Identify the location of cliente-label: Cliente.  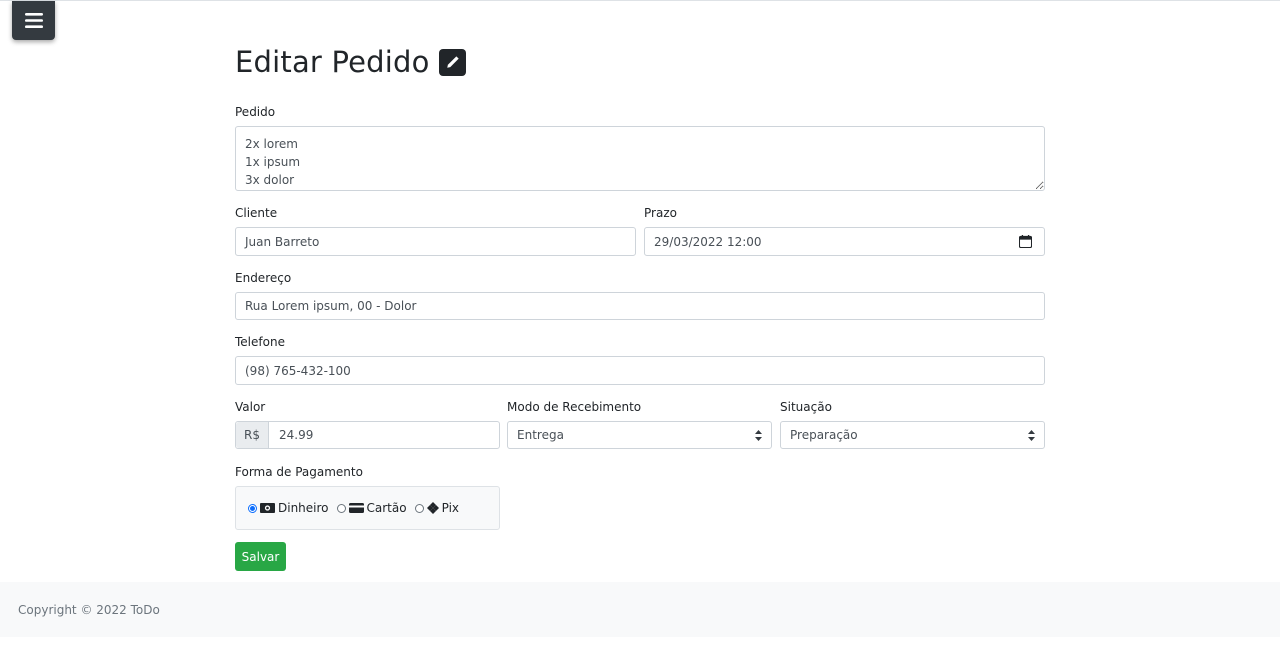
(256, 213).